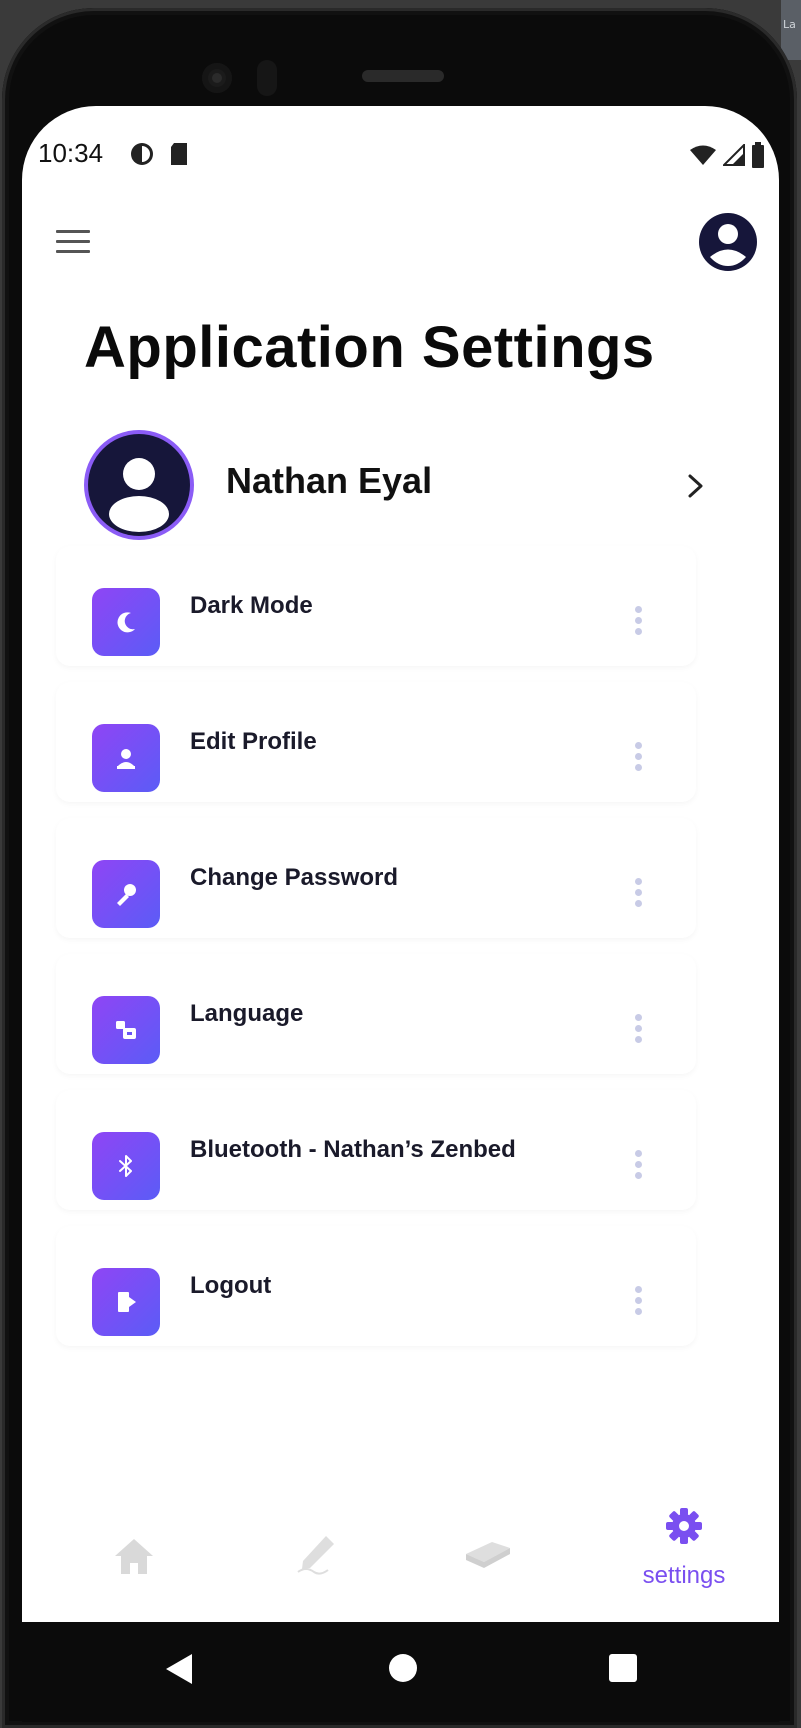 The width and height of the screenshot is (801, 1728). I want to click on bluetooth-icon, so click(126, 1166).